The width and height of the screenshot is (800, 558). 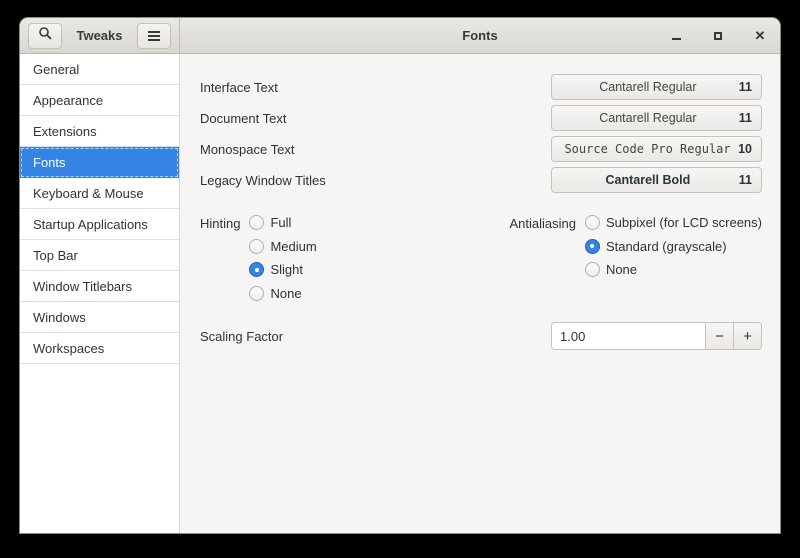 What do you see at coordinates (99, 255) in the screenshot?
I see `sidebar-item-top-bar: Top Bar` at bounding box center [99, 255].